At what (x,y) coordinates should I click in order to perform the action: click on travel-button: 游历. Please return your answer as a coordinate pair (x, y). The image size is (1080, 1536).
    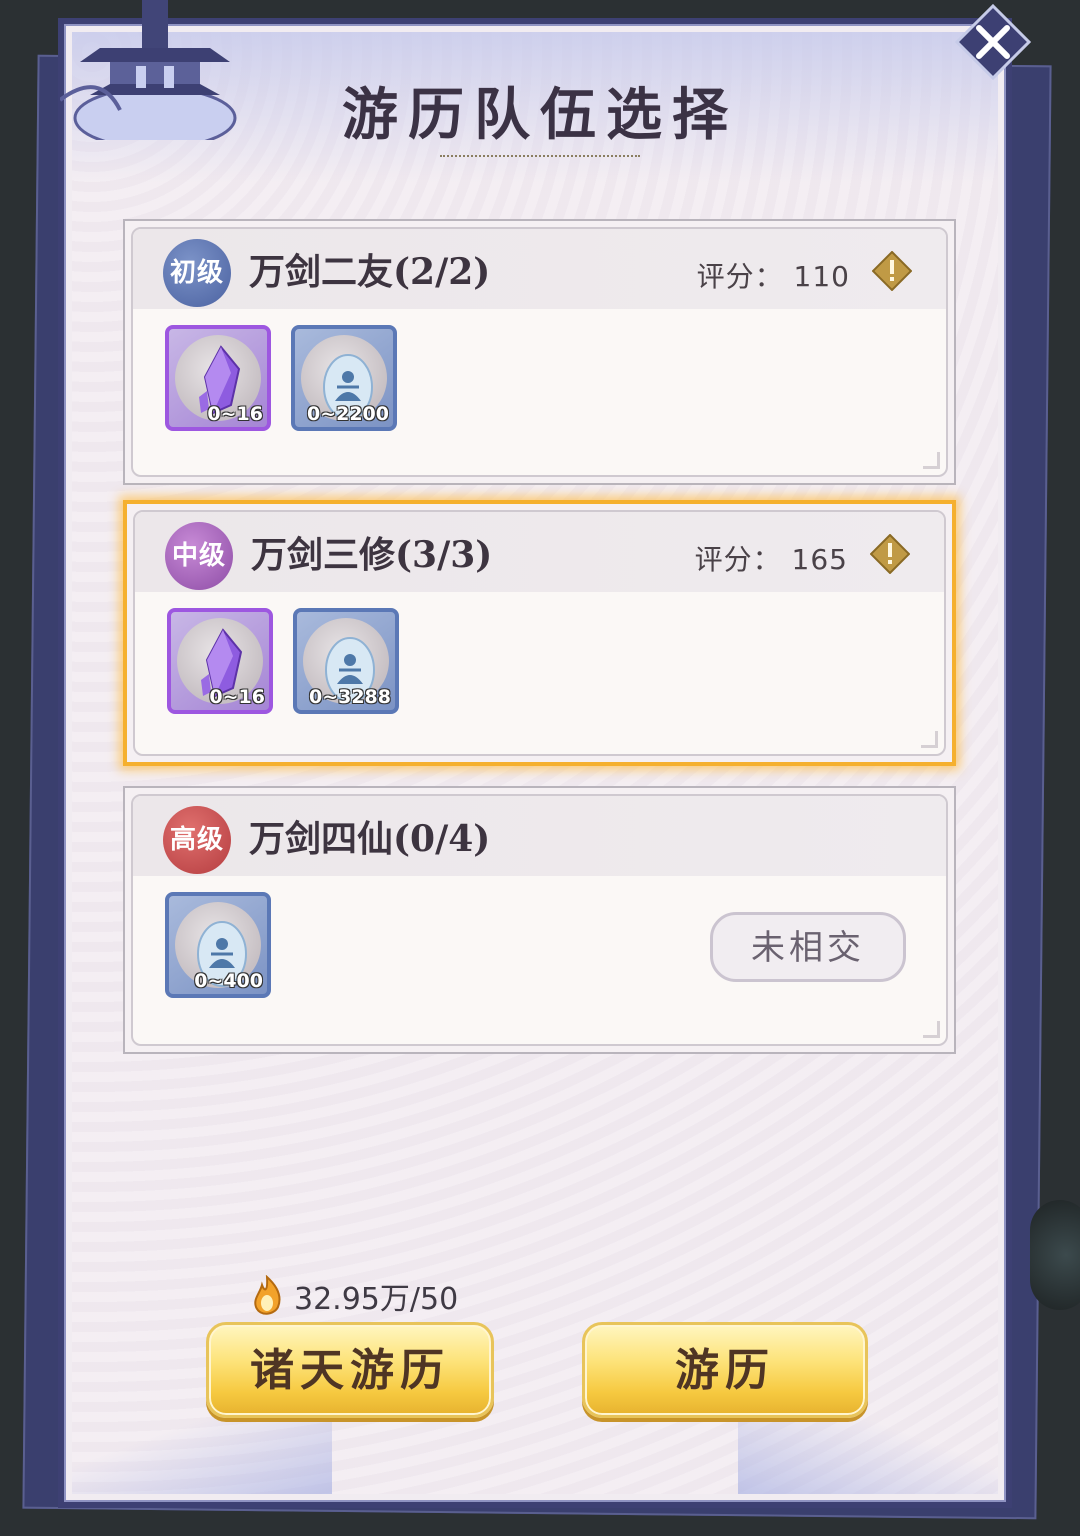
    Looking at the image, I should click on (725, 1370).